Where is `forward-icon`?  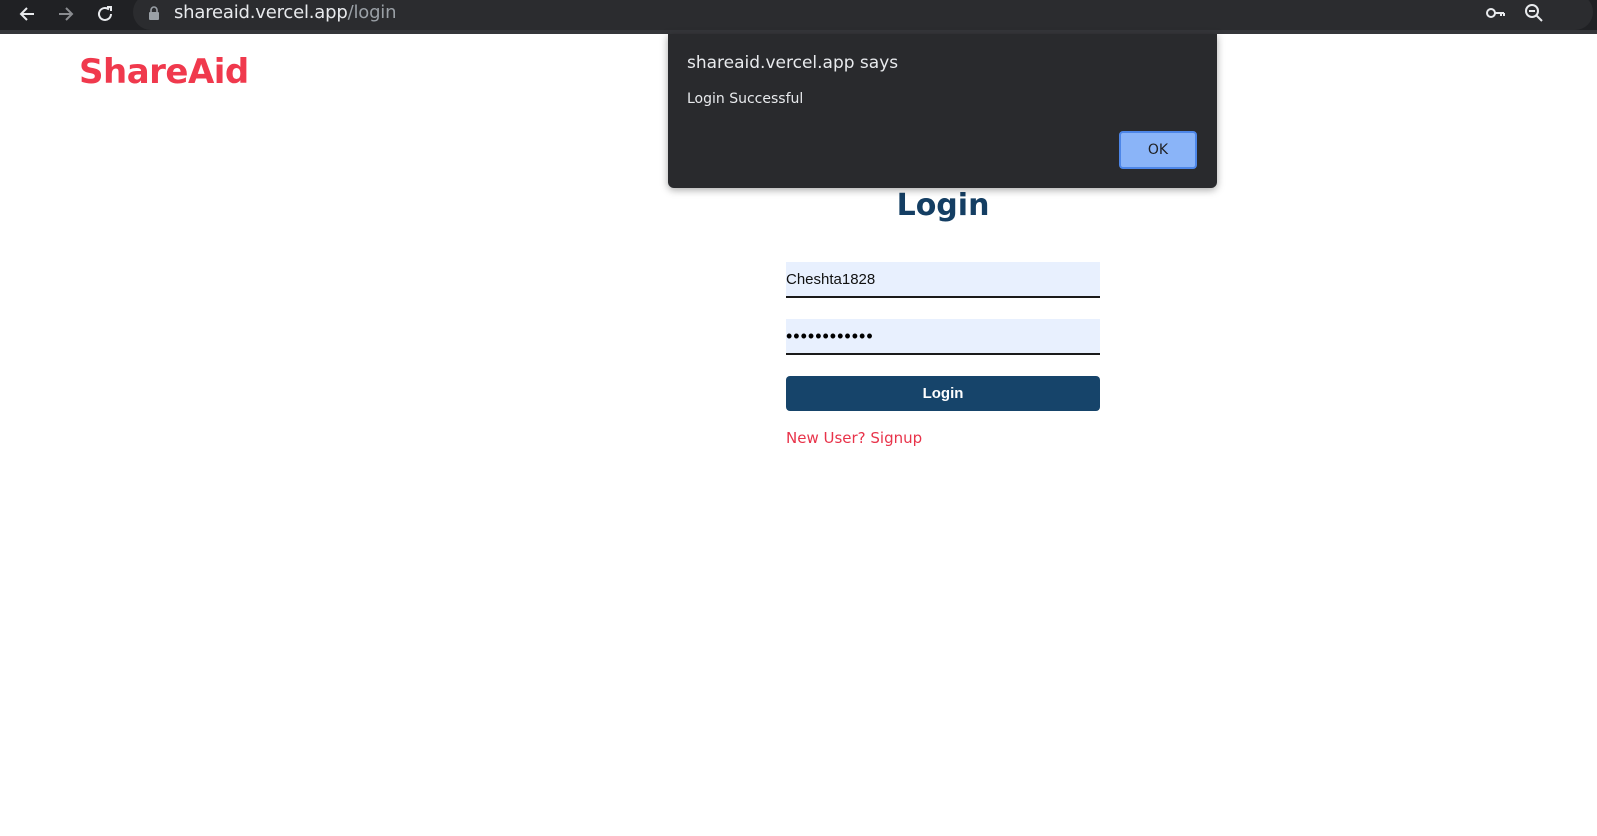
forward-icon is located at coordinates (66, 14).